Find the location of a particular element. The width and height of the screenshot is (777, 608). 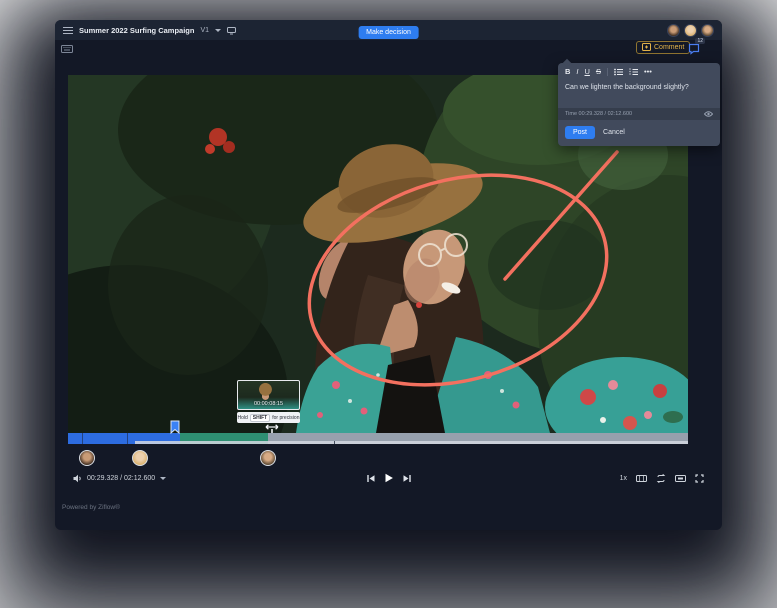

controls-left: 00:29.328 / 02:12.600 is located at coordinates (346, 478).